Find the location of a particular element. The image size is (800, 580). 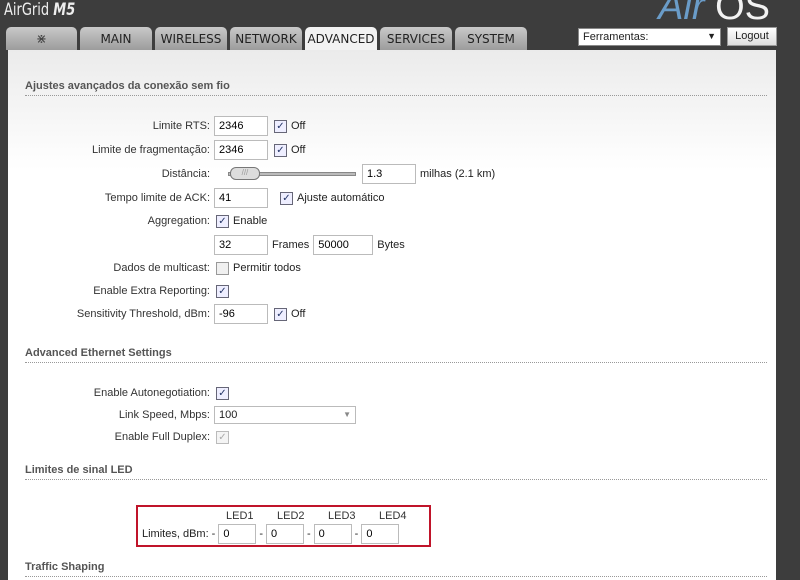

autoneg-row: Enable Autonegotiation: ✓ is located at coordinates (120, 393).